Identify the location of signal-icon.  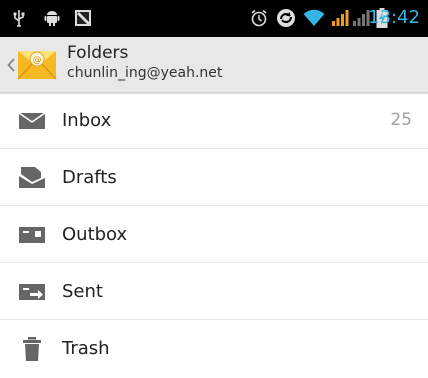
(340, 18).